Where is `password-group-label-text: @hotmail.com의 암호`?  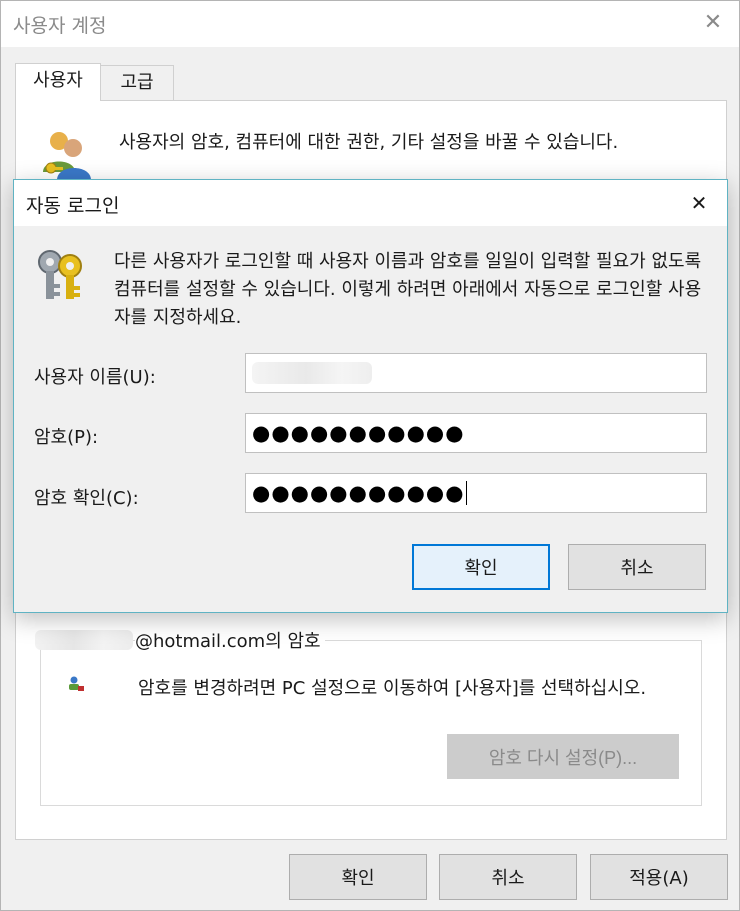 password-group-label-text: @hotmail.com의 암호 is located at coordinates (230, 640).